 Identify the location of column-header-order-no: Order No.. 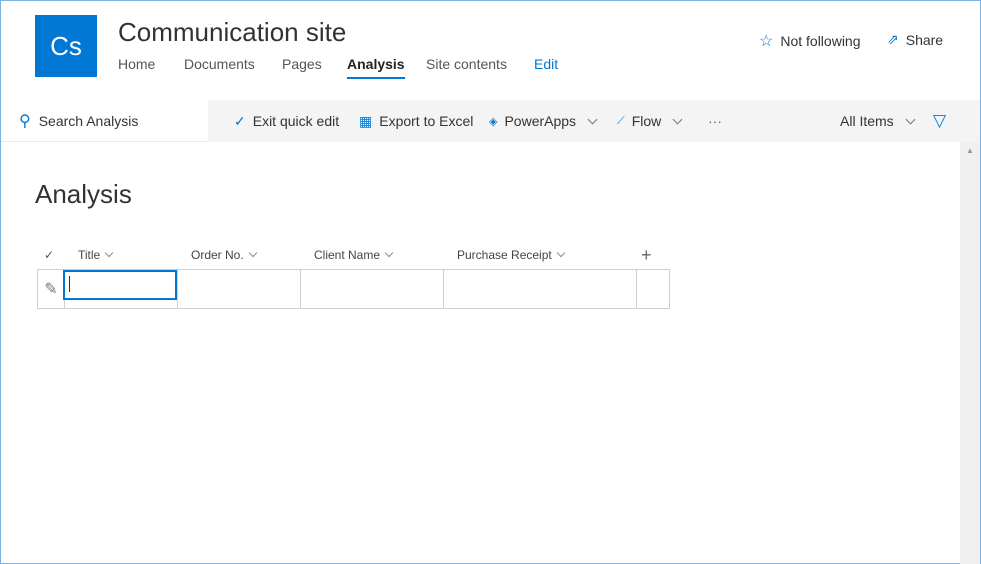
(225, 255).